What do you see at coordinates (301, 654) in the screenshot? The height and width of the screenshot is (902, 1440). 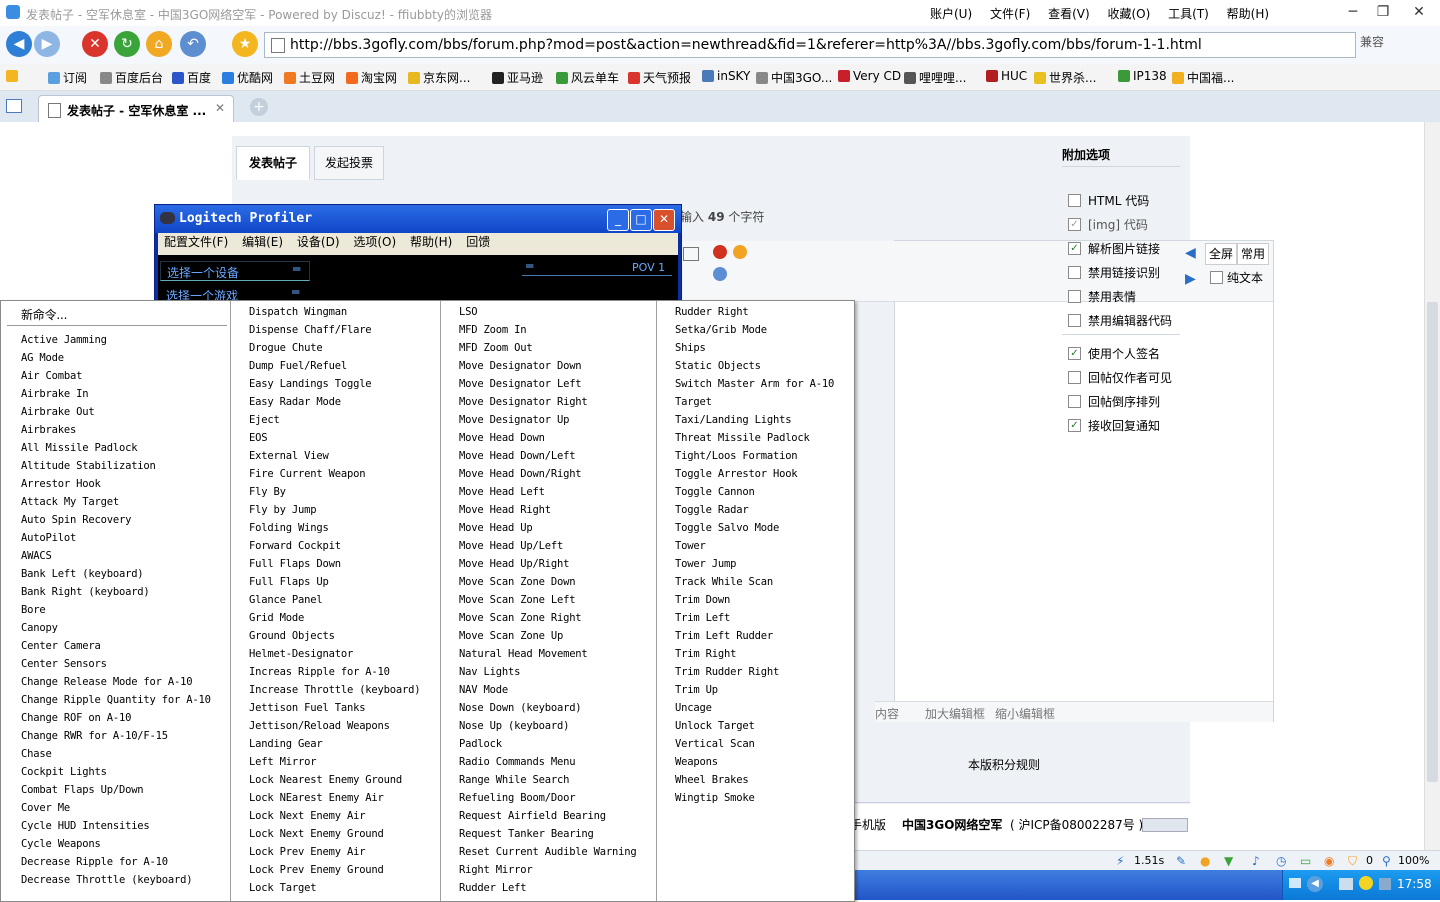 I see `menu-command-item: Helmet-Designator` at bounding box center [301, 654].